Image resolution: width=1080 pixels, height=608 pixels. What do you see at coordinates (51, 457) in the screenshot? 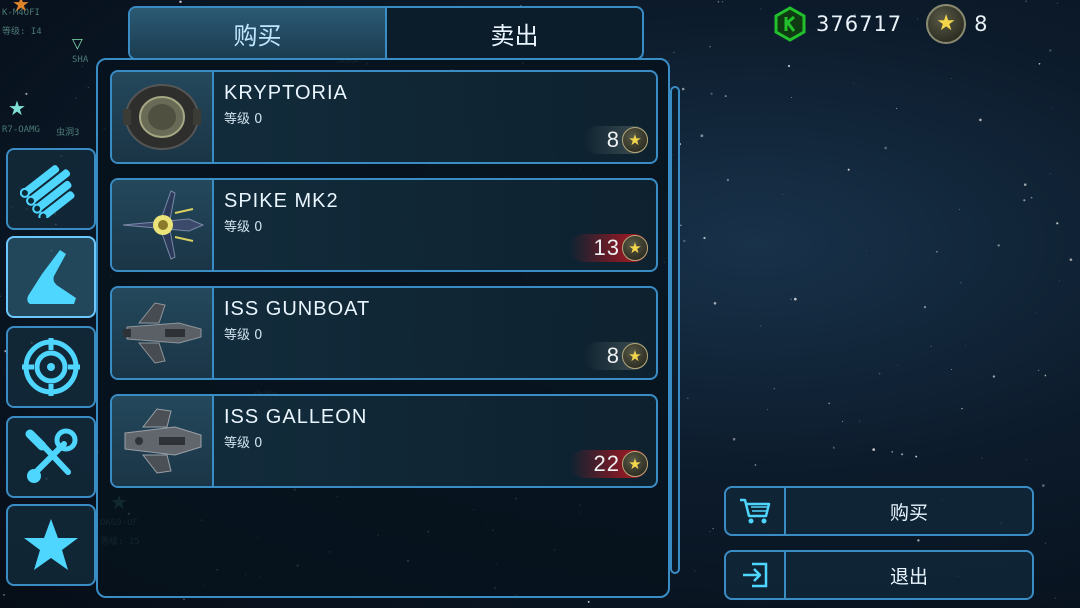
I see `category-upgrades-button` at bounding box center [51, 457].